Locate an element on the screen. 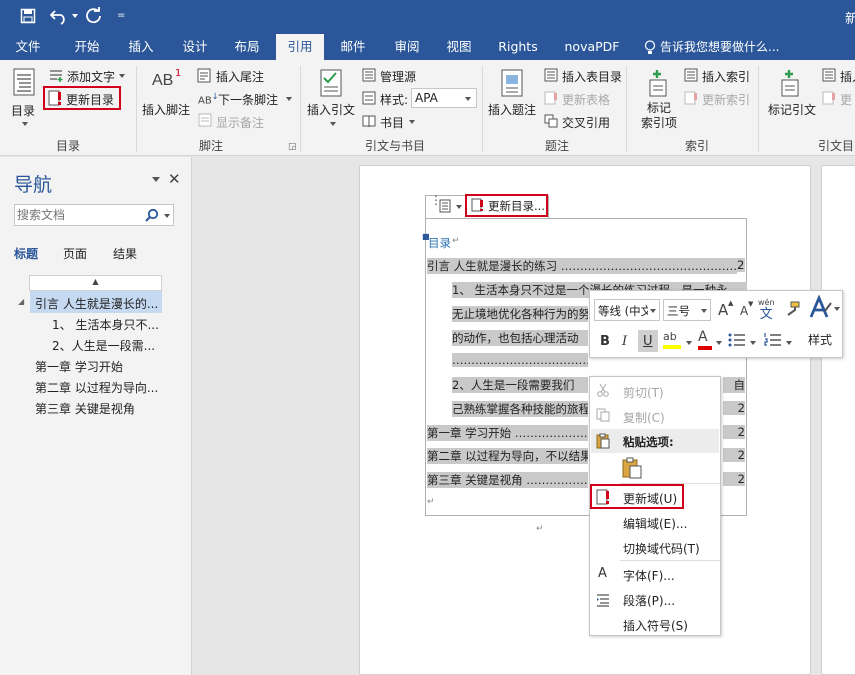  update-field-menu-item: 更新域(U) is located at coordinates (650, 498).